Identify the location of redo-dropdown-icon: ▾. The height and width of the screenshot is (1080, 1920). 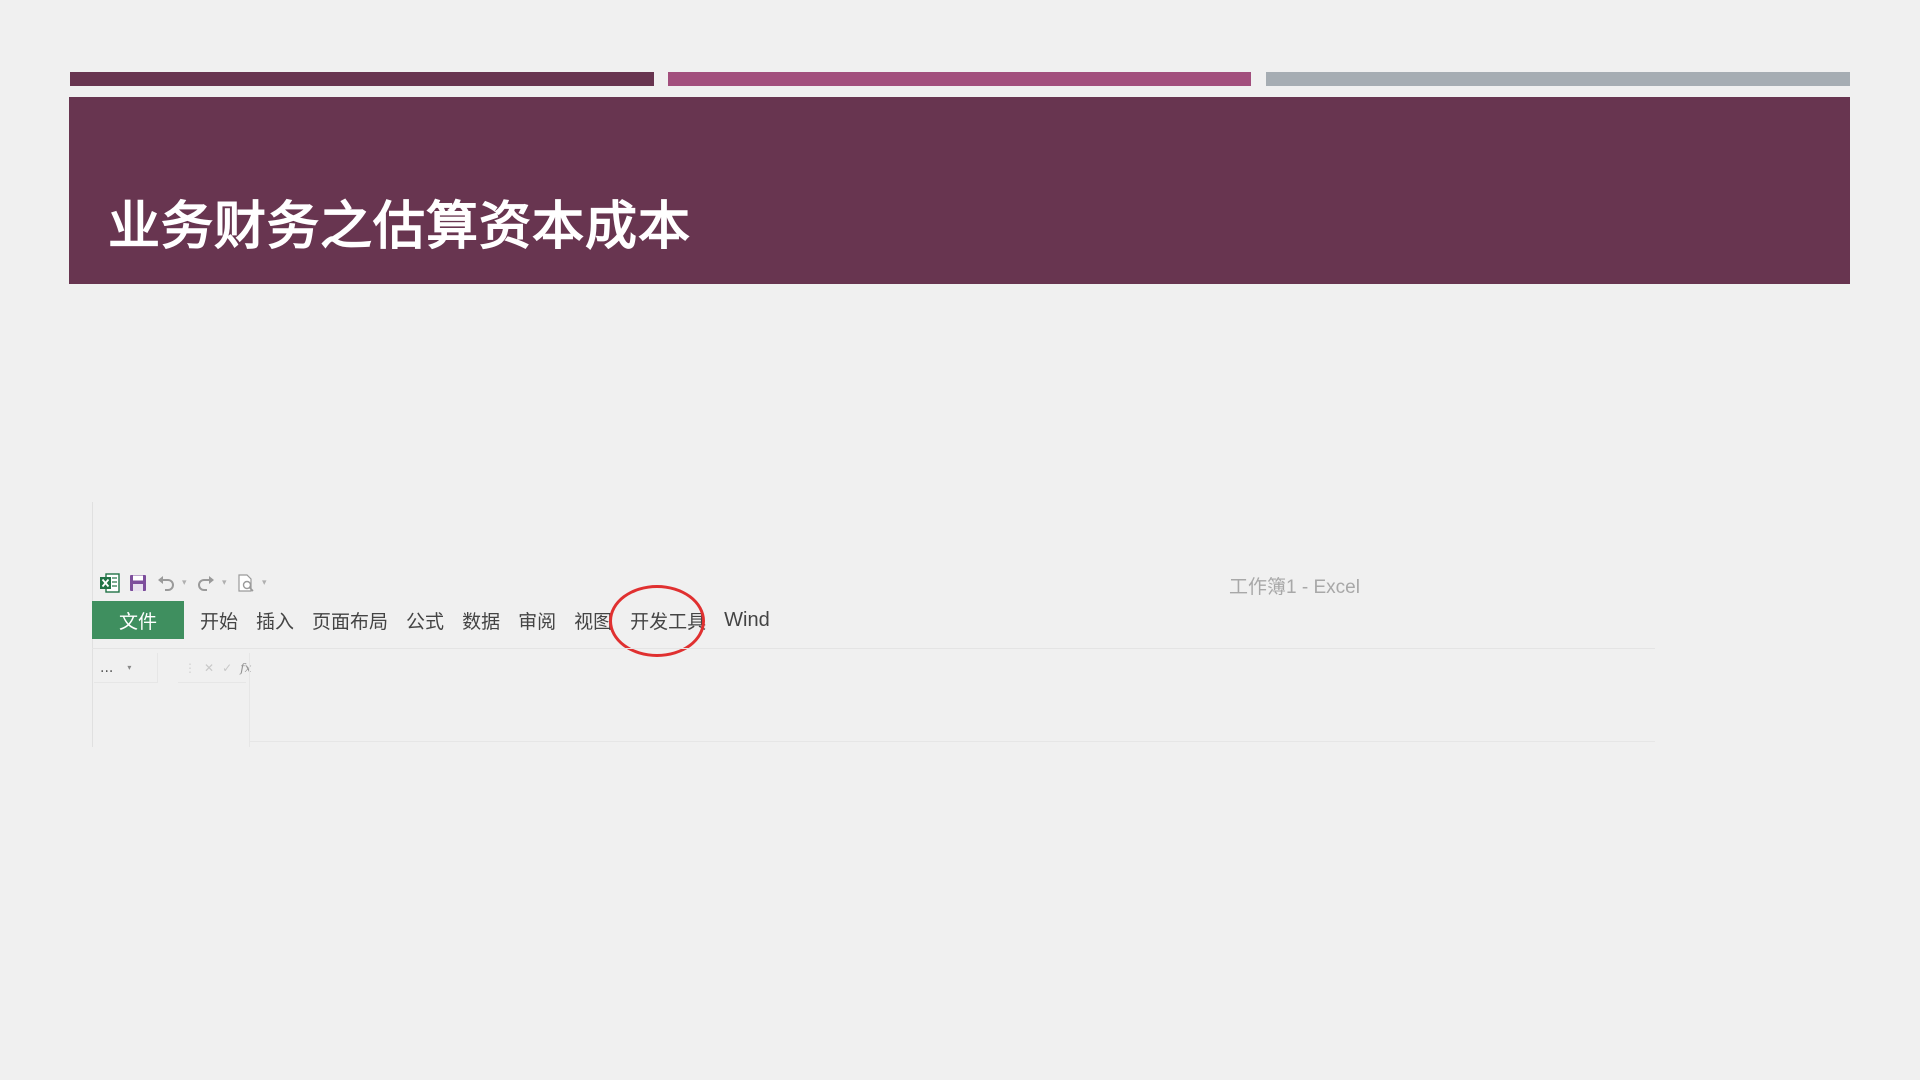
(226, 583).